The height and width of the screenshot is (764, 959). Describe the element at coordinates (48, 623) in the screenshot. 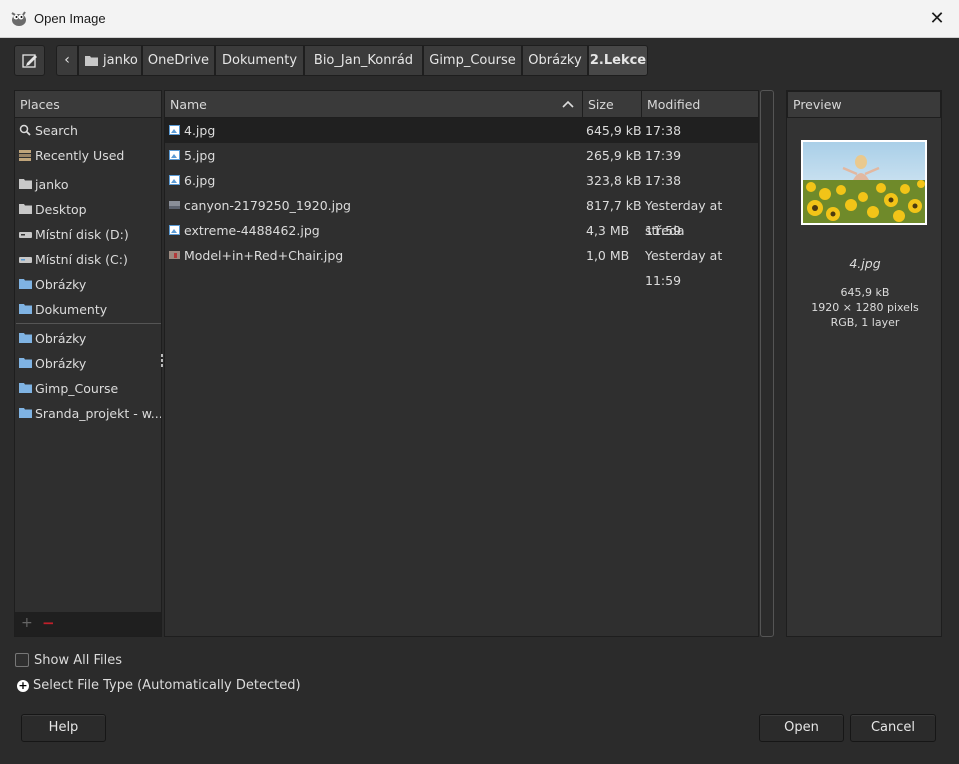

I see `remove-bookmark-button: −` at that location.